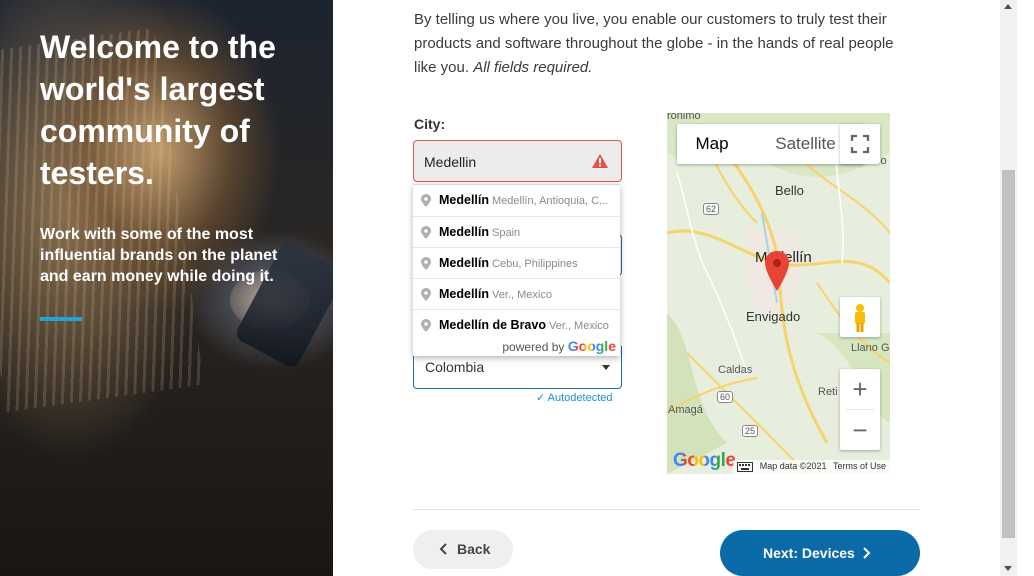 This screenshot has height=576, width=1034. I want to click on next-button-label: Next: Devices, so click(809, 553).